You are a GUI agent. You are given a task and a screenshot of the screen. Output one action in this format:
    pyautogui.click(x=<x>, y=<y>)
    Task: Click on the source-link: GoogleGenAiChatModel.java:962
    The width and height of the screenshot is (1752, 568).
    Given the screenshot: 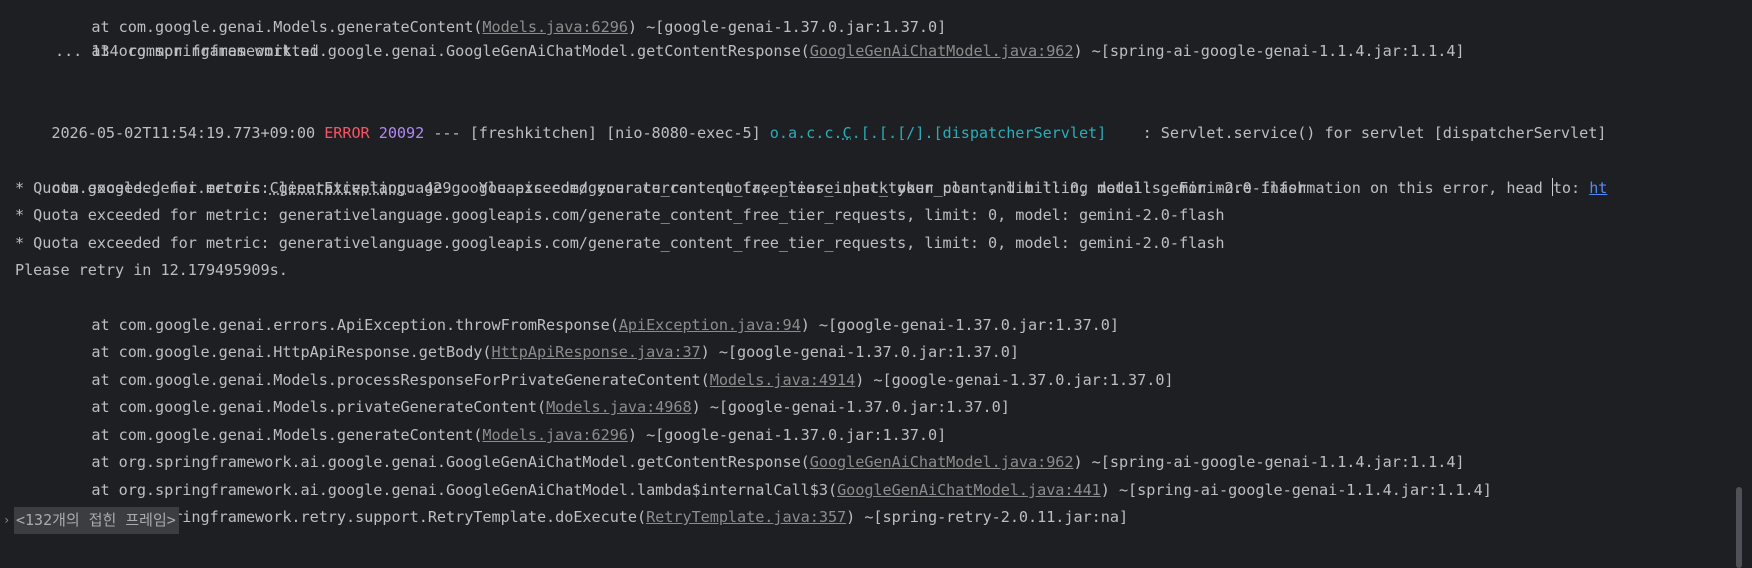 What is the action you would take?
    pyautogui.click(x=942, y=51)
    